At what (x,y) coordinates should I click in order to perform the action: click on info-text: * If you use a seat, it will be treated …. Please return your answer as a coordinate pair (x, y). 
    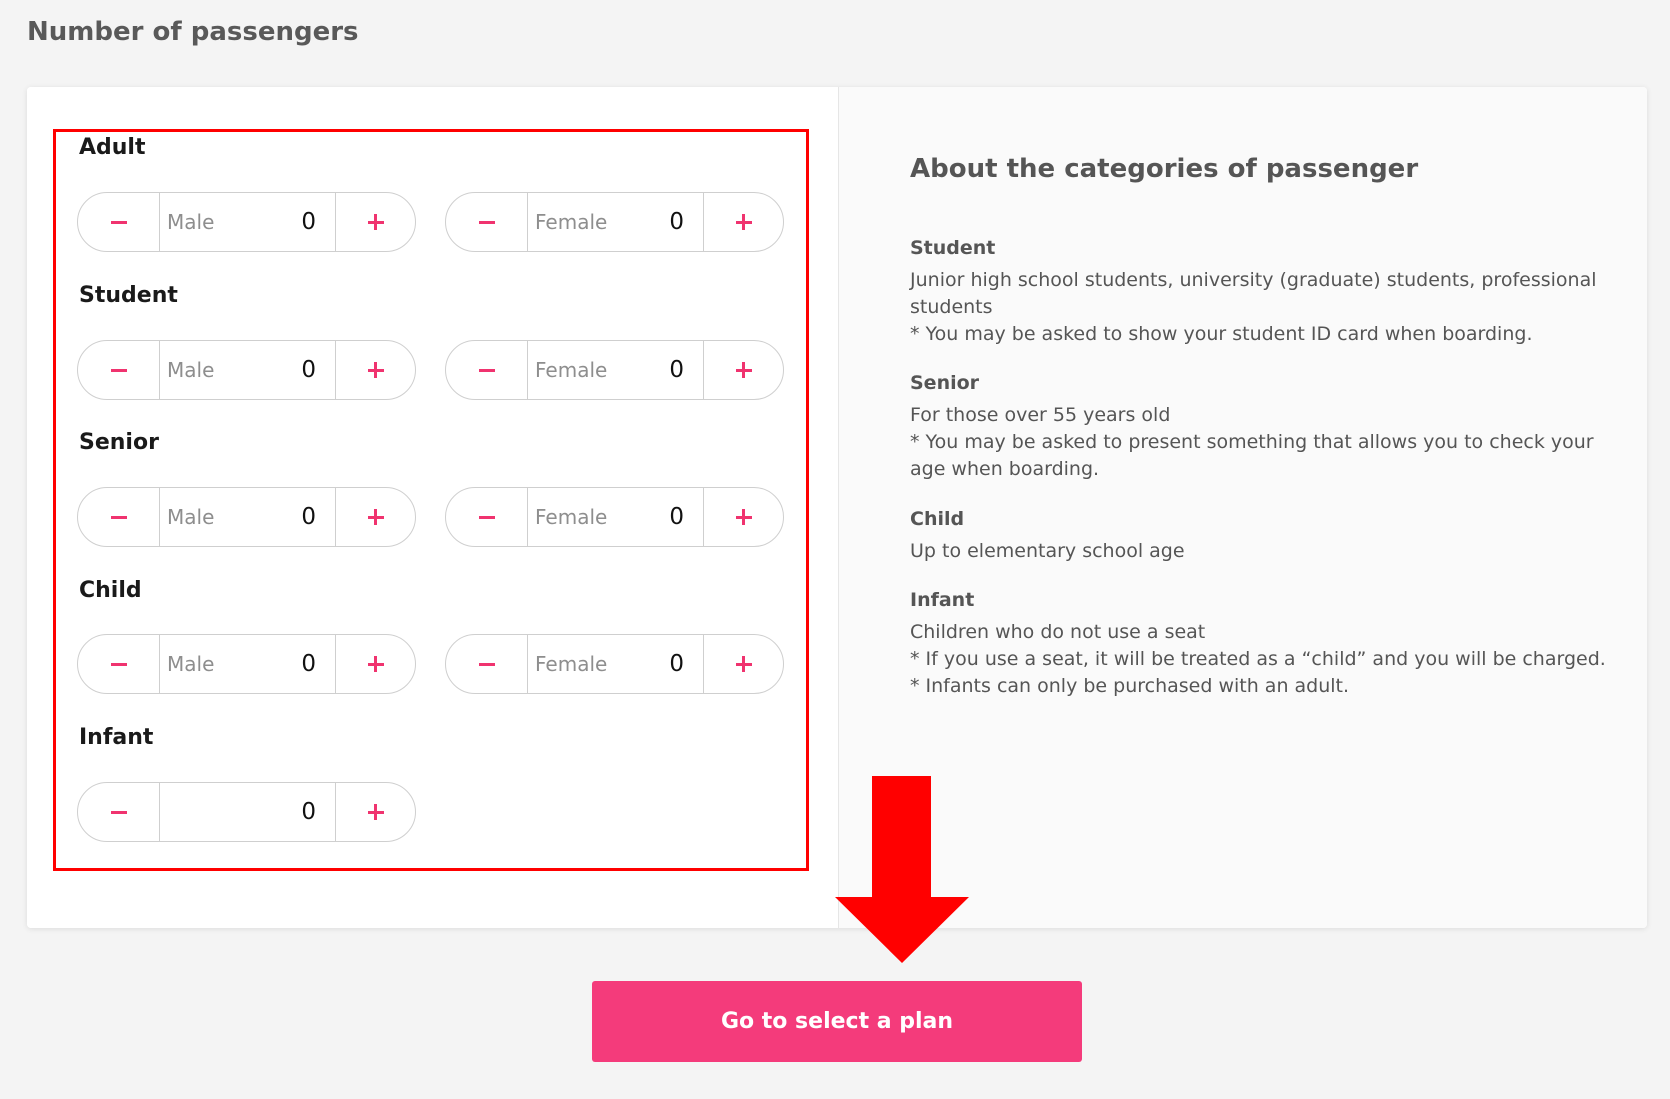
    Looking at the image, I should click on (1258, 659).